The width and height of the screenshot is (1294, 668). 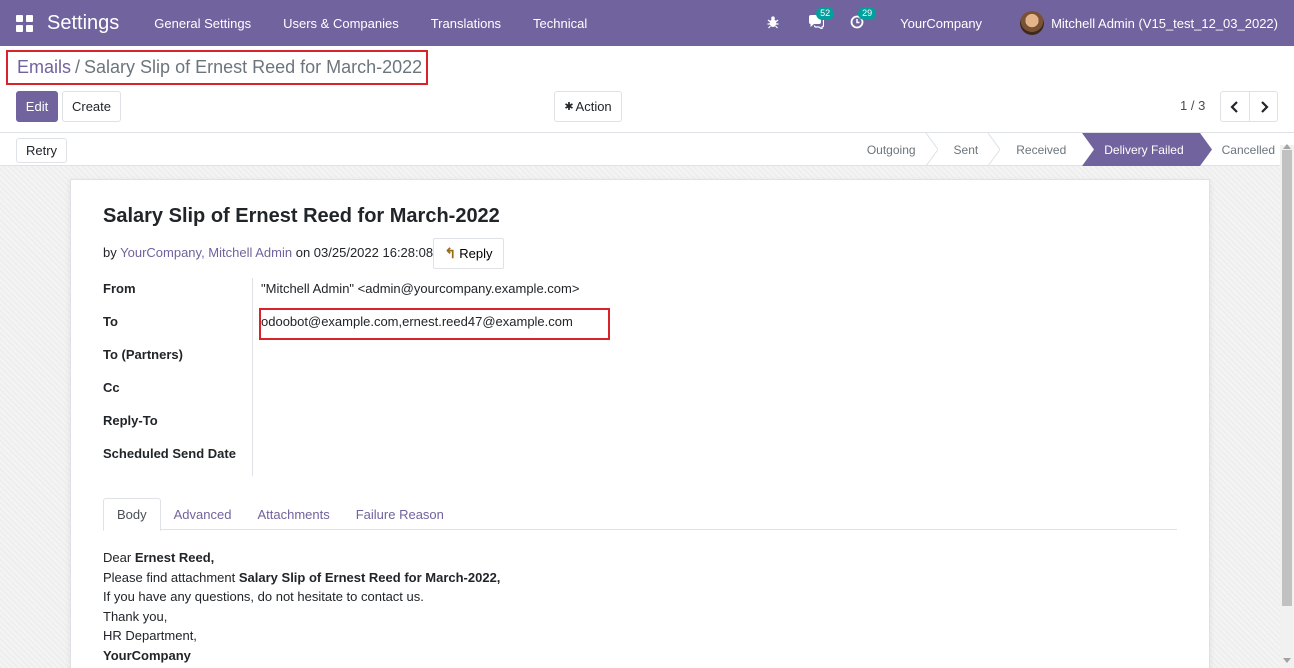 What do you see at coordinates (110, 252) in the screenshot?
I see `by-prefix: by` at bounding box center [110, 252].